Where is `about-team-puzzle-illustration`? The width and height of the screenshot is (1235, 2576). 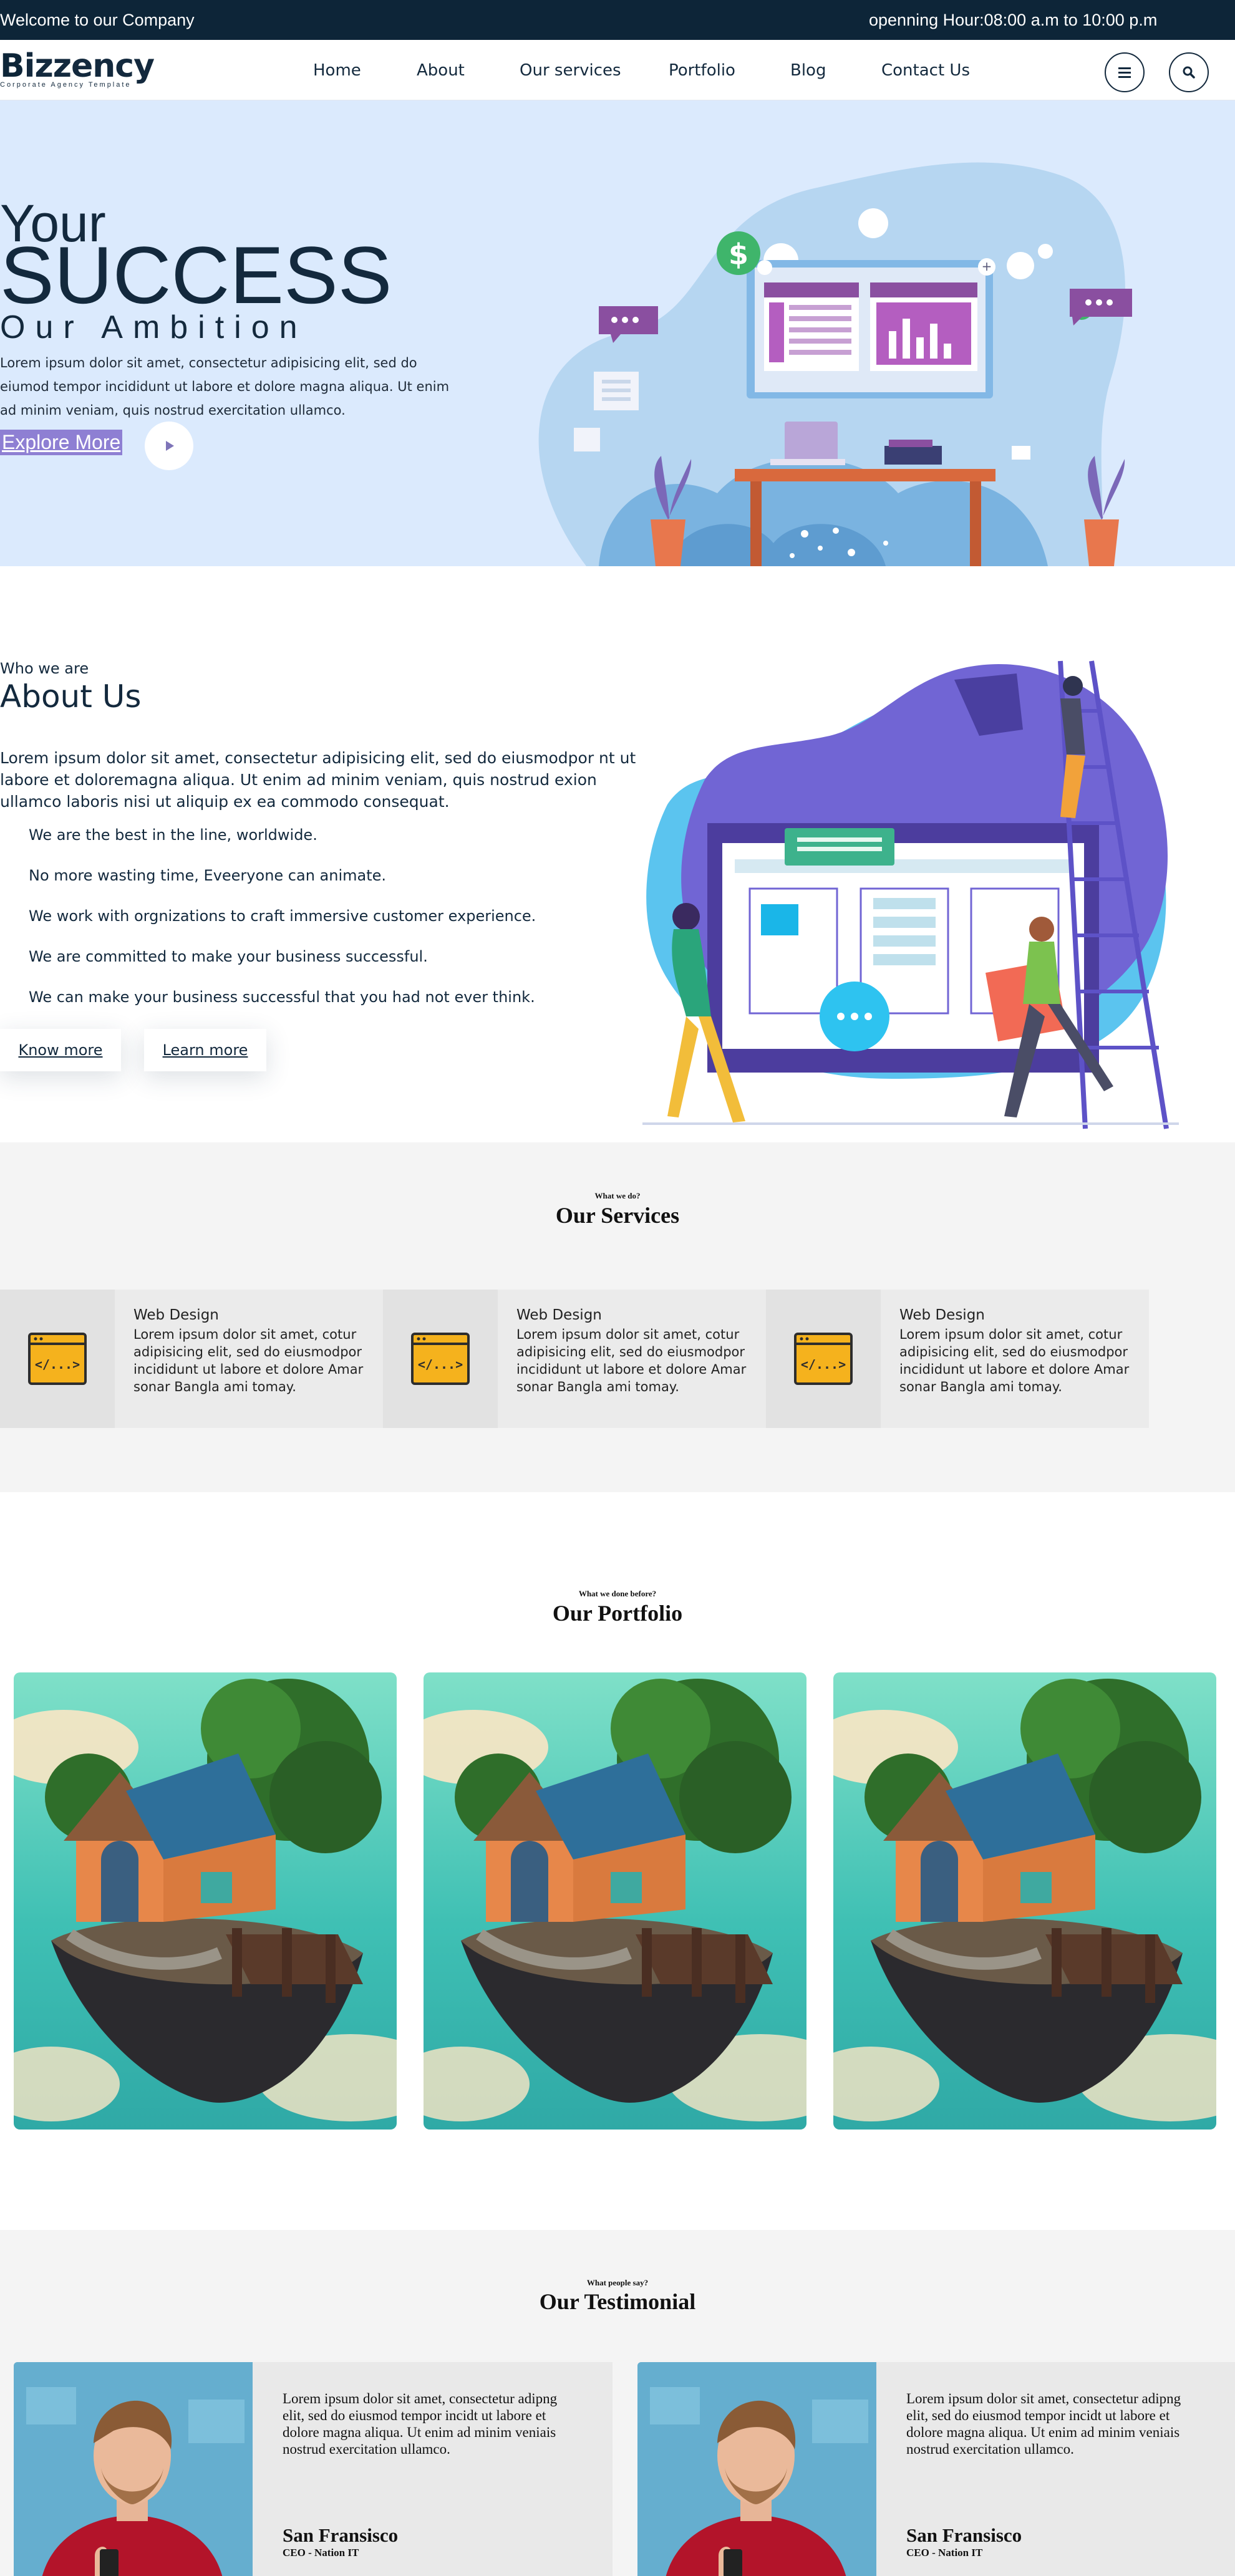 about-team-puzzle-illustration is located at coordinates (910, 894).